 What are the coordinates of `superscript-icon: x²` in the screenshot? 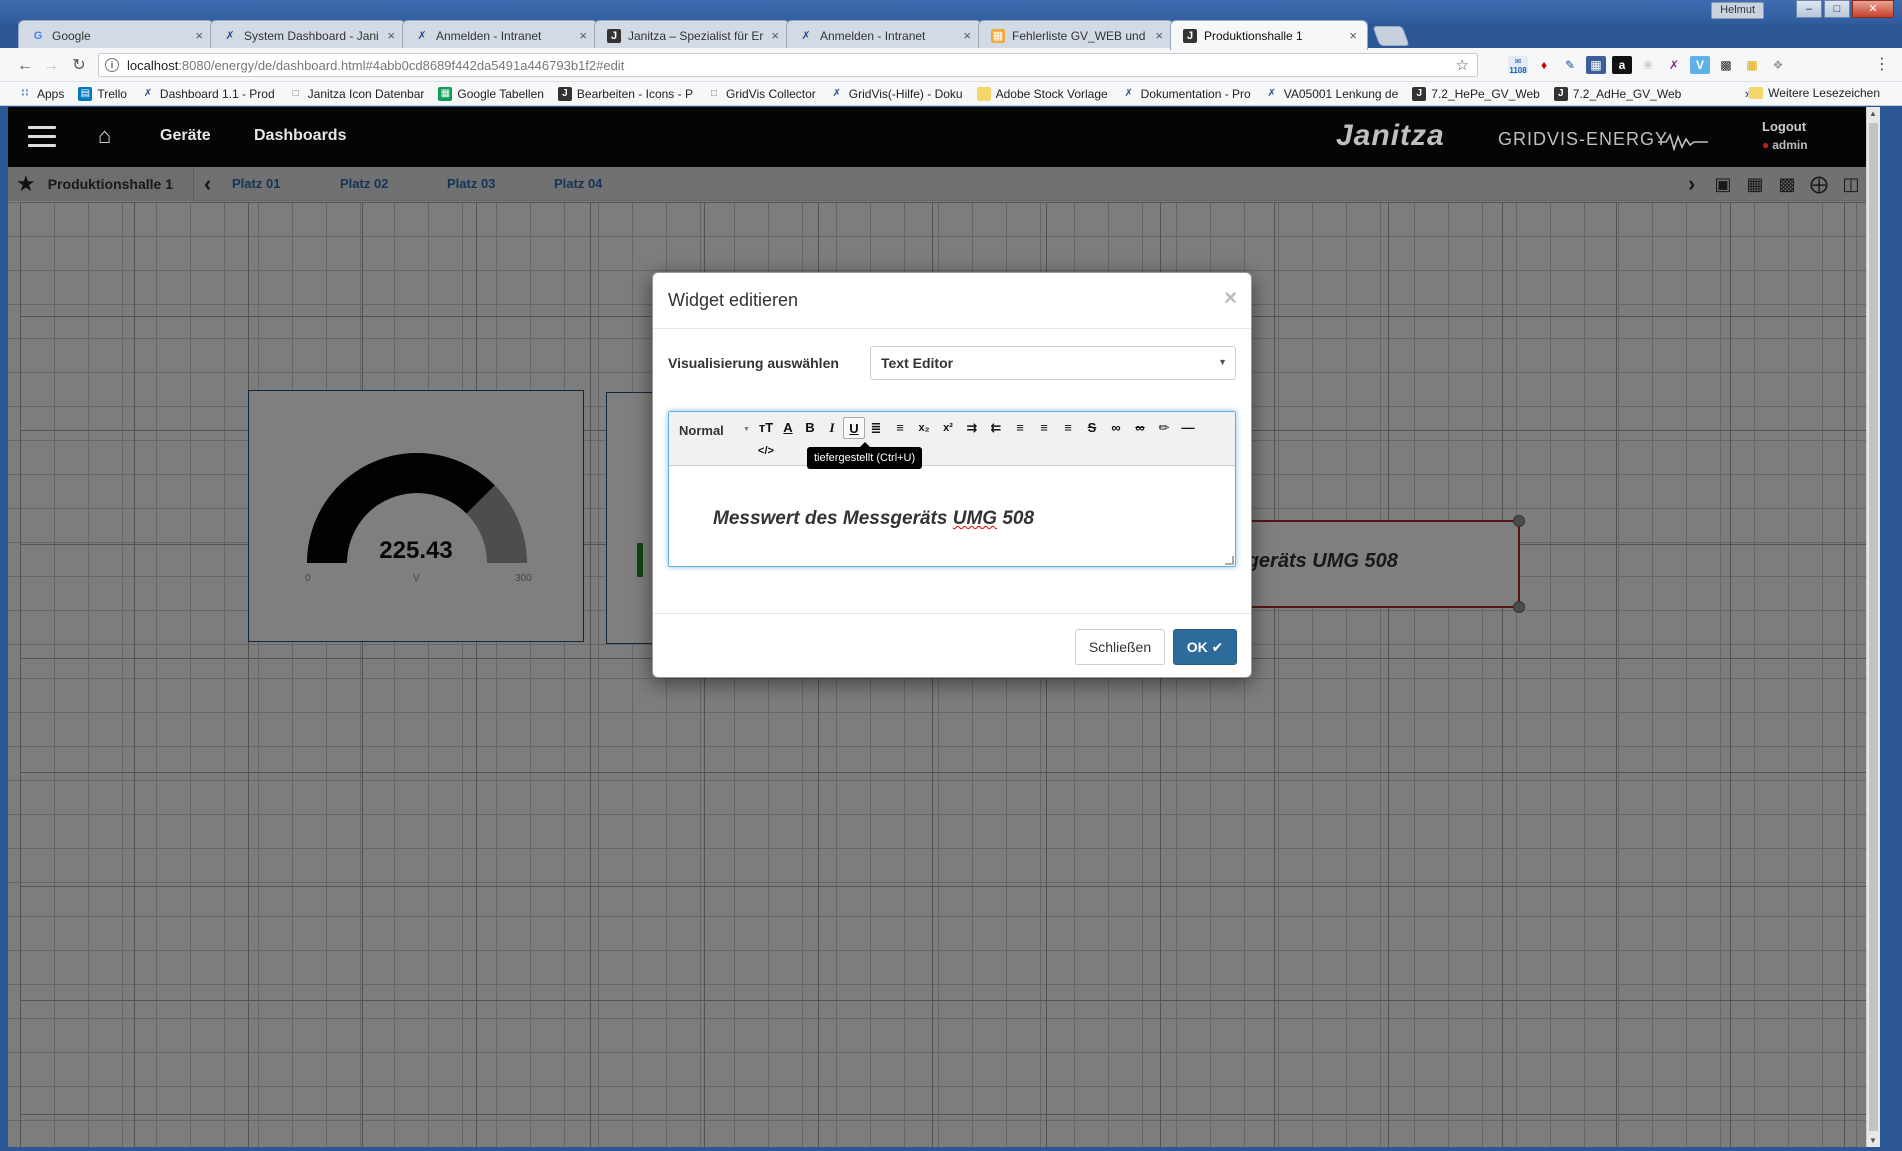 It's located at (948, 428).